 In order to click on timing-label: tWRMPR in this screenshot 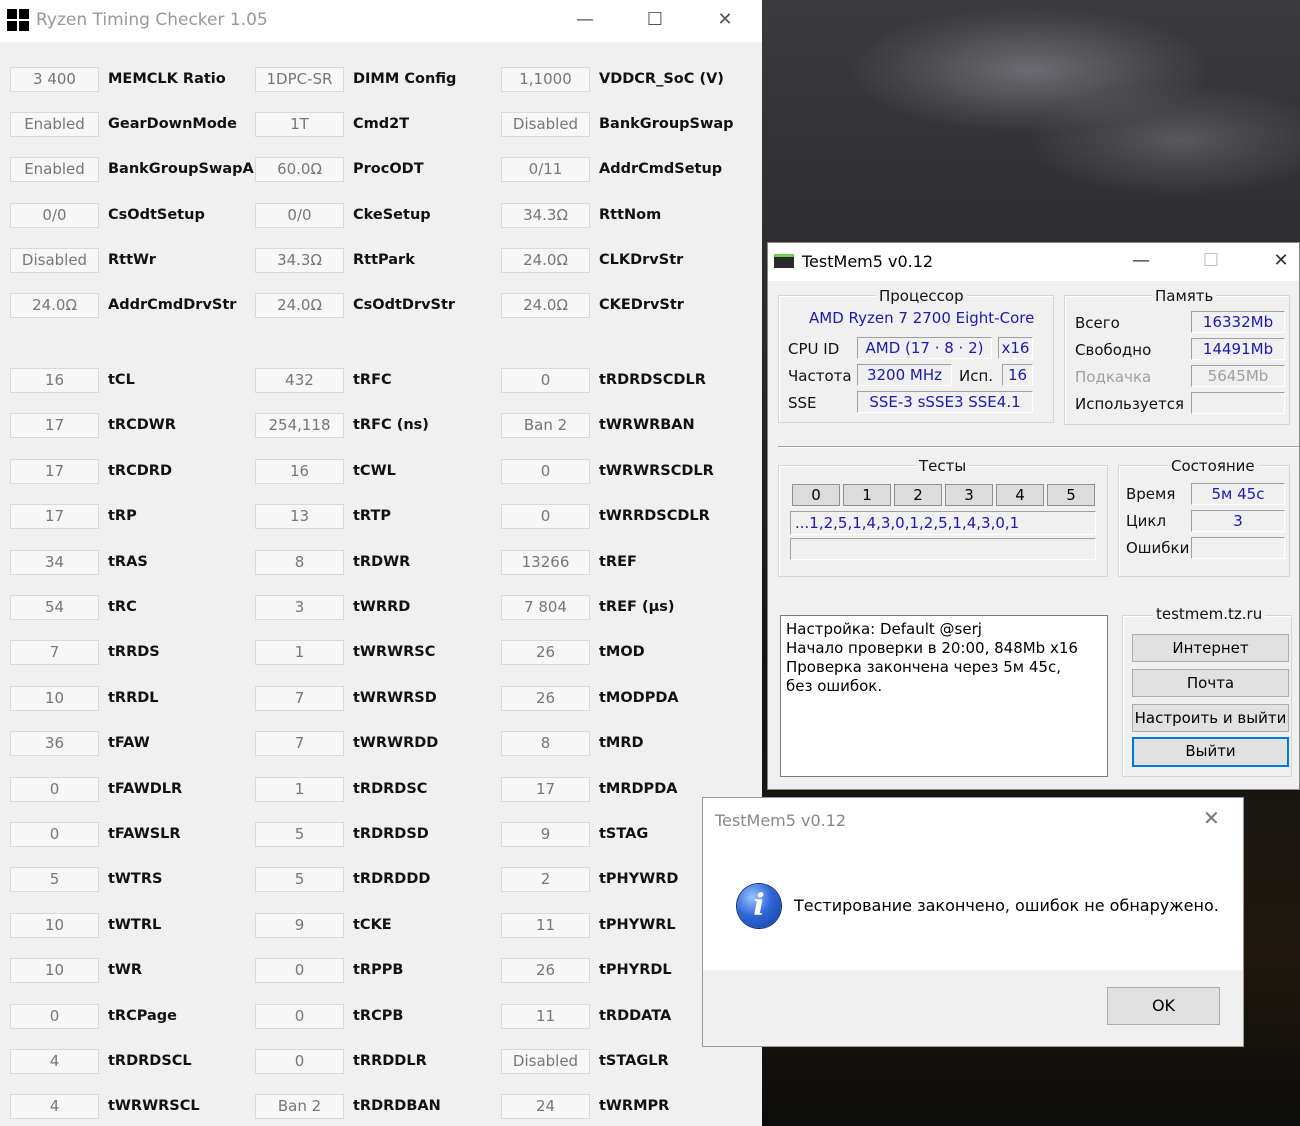, I will do `click(634, 1106)`.